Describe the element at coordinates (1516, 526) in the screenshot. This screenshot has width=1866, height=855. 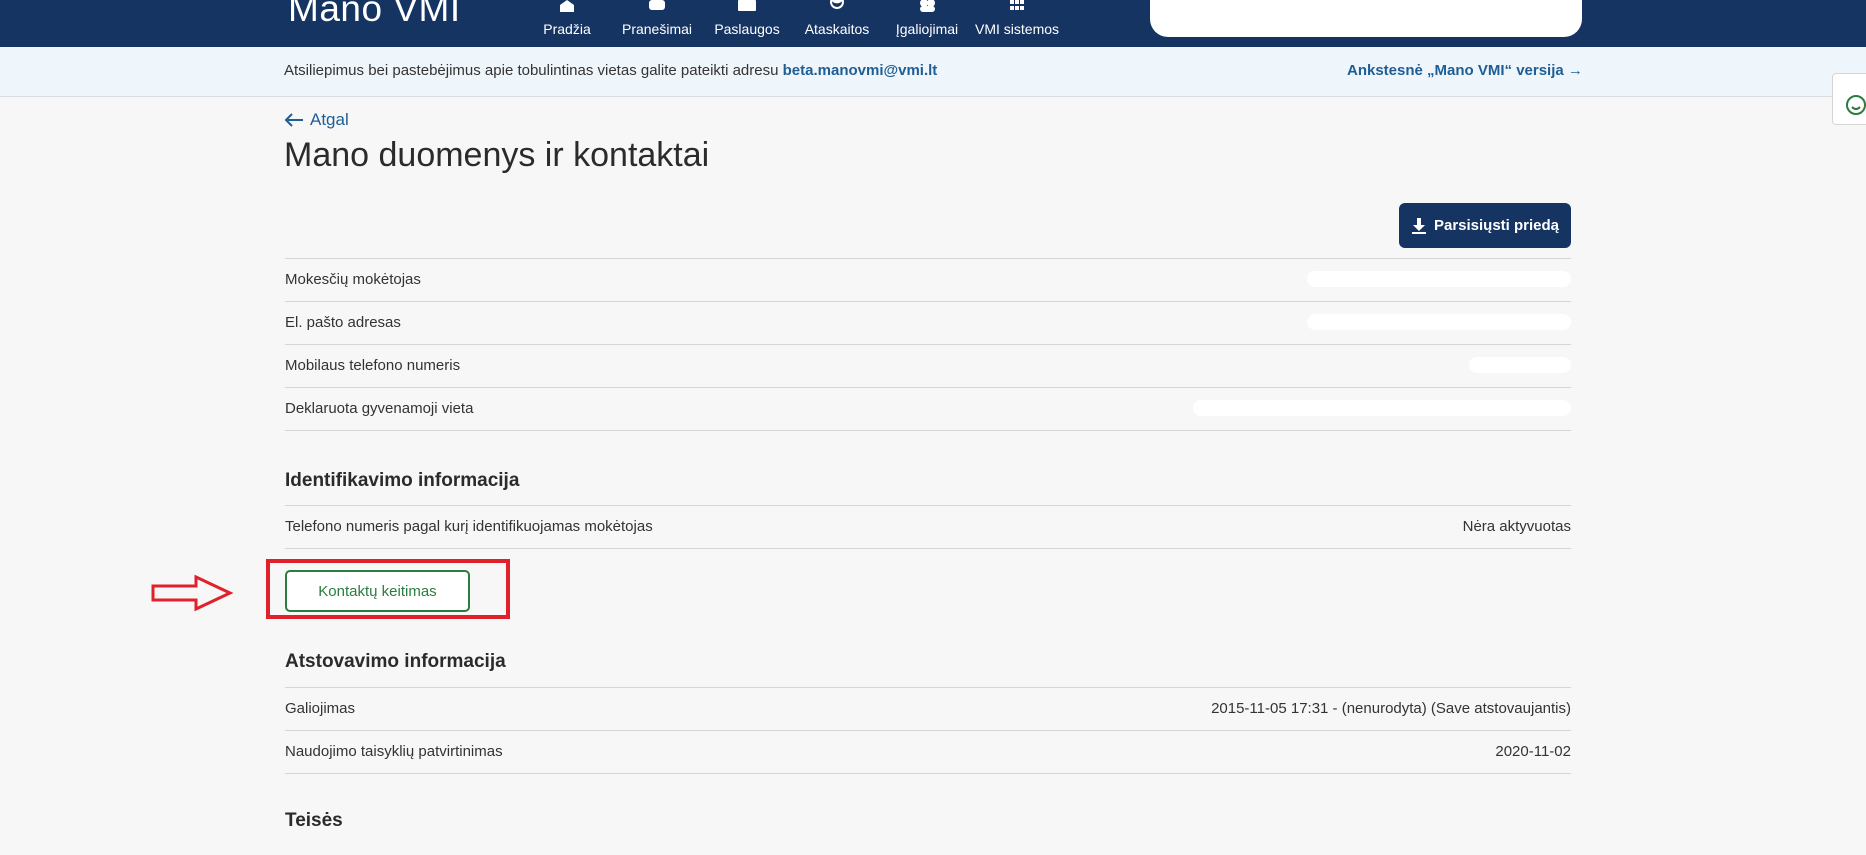
I see `row-value: Nėra aktyvuotas` at that location.